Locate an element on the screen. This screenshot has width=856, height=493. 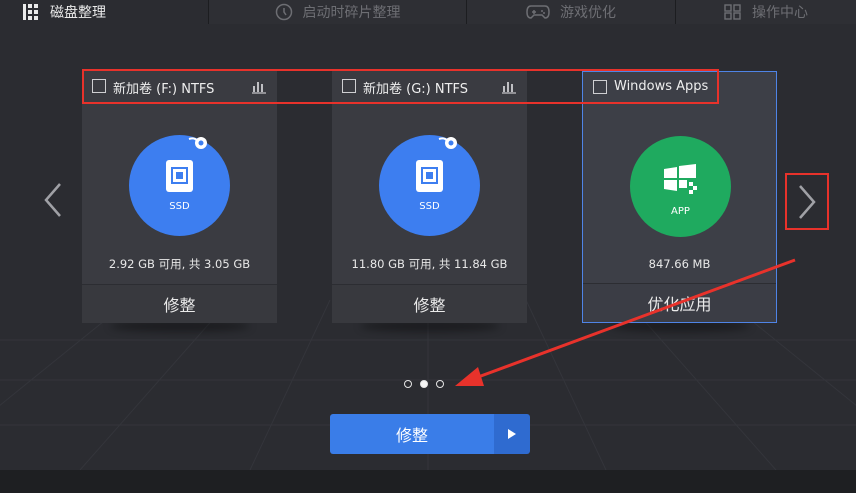
status-bar is located at coordinates (428, 481).